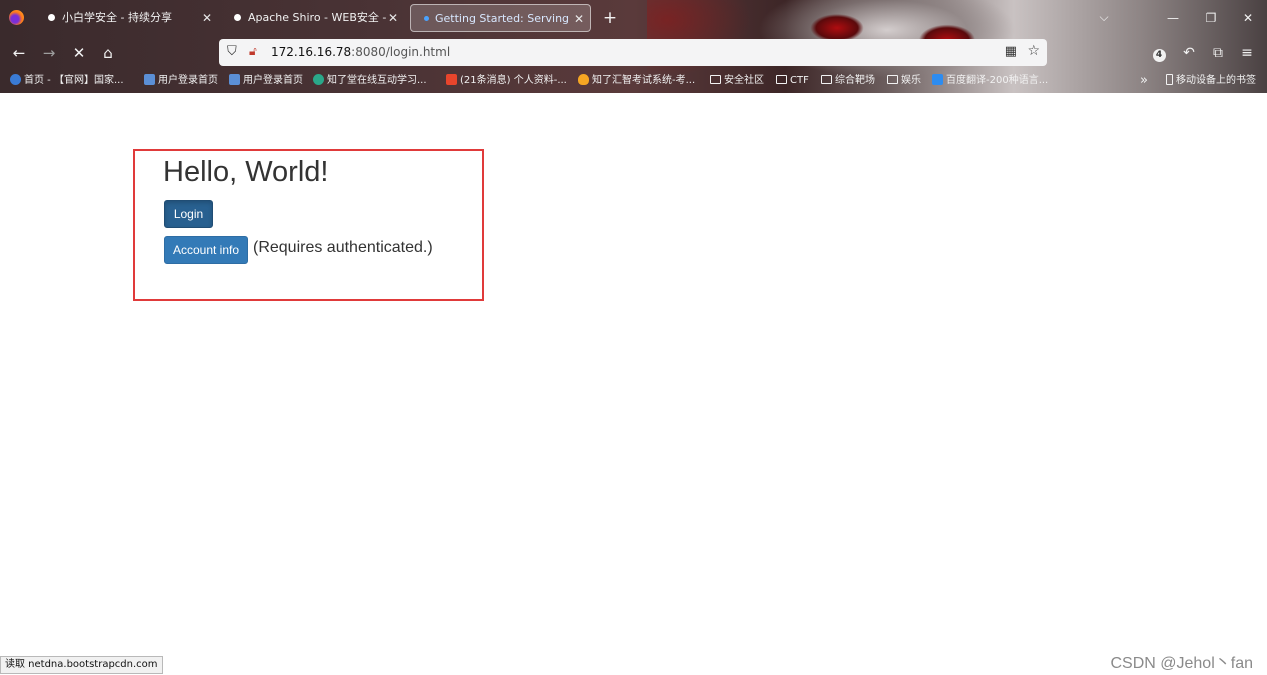  I want to click on mobile-device-icon, so click(1169, 79).